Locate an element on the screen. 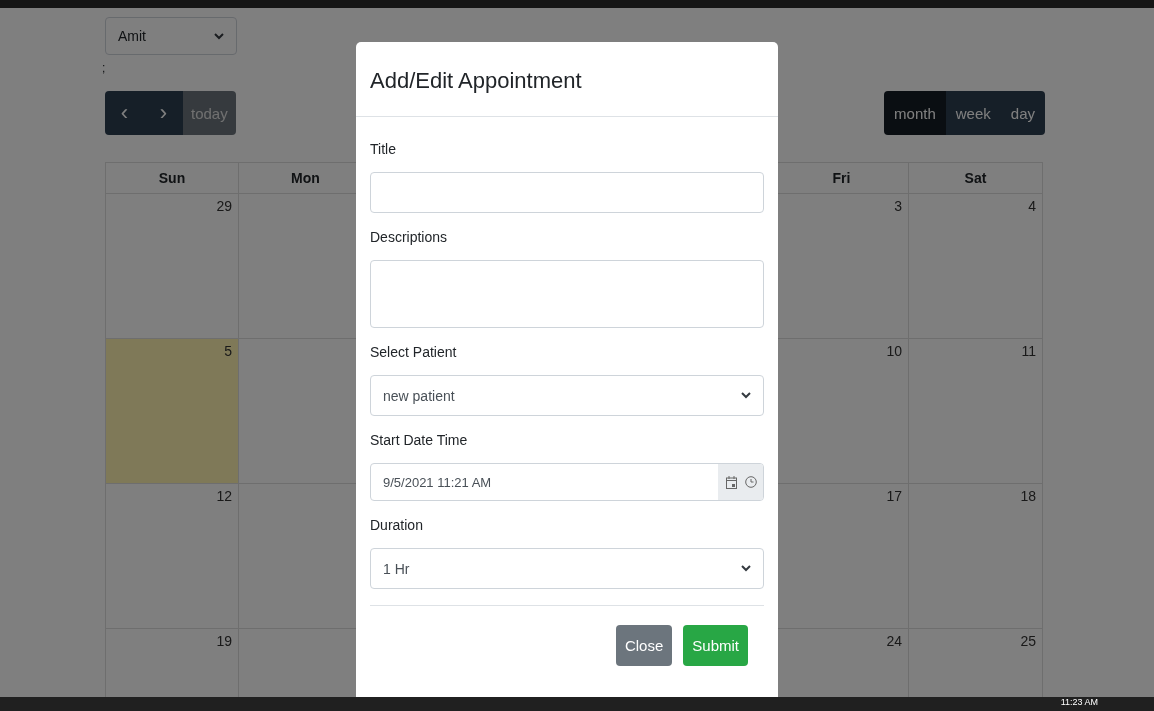 This screenshot has width=1154, height=711. stray-text: ; is located at coordinates (104, 68).